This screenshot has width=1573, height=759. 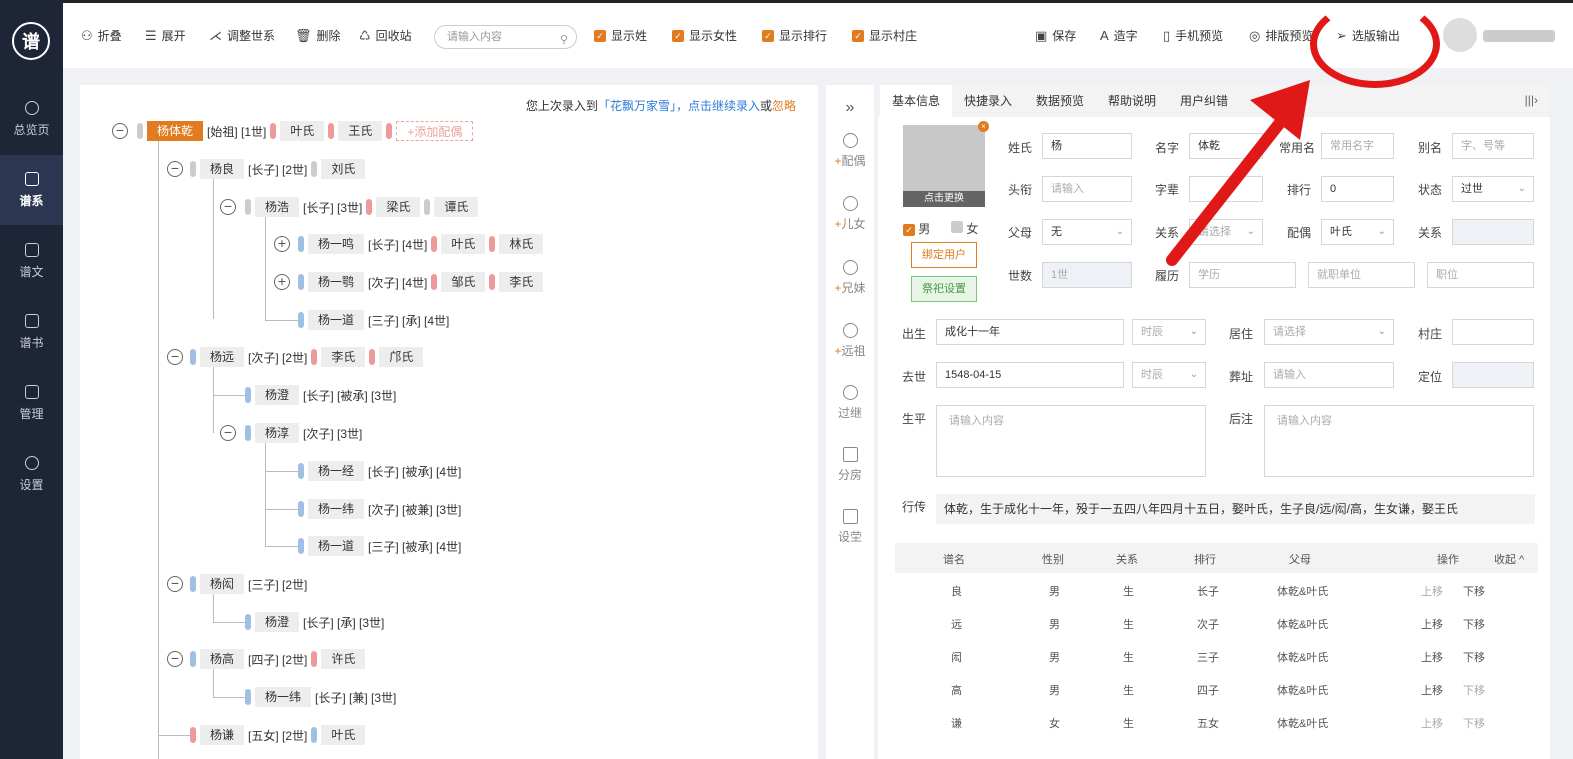 What do you see at coordinates (1357, 189) in the screenshot?
I see `rank-input: 0` at bounding box center [1357, 189].